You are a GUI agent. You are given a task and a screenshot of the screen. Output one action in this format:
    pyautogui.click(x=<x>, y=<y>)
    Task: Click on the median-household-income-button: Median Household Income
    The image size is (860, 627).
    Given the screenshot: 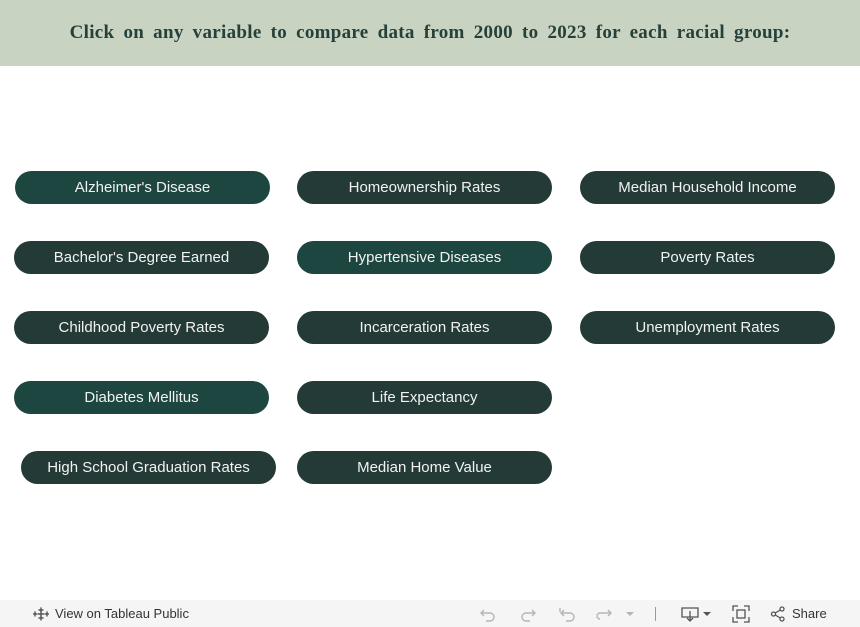 What is the action you would take?
    pyautogui.click(x=707, y=187)
    